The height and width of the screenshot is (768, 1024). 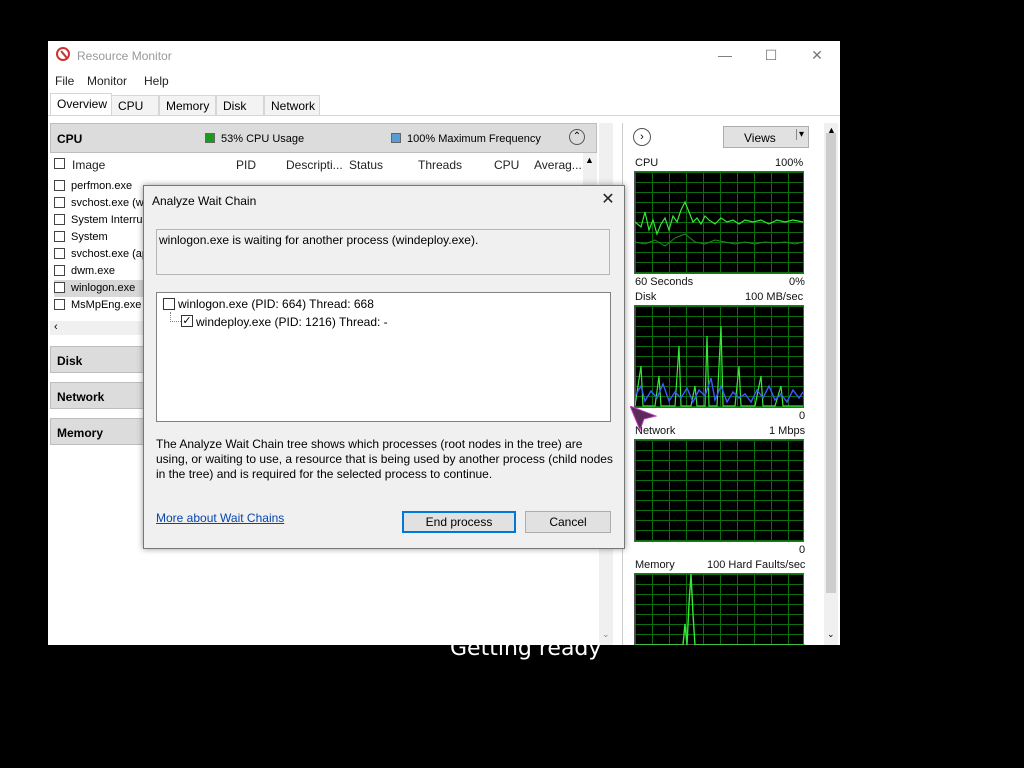 What do you see at coordinates (292, 105) in the screenshot?
I see `tab-network: Network` at bounding box center [292, 105].